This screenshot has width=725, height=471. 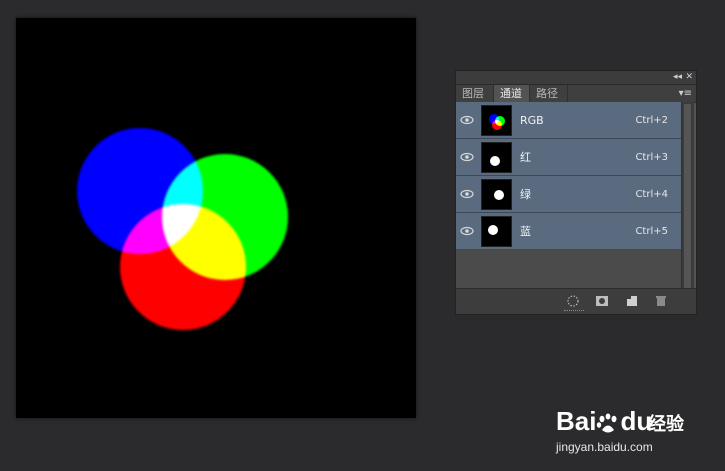 I want to click on channel-name: 红, so click(x=525, y=157).